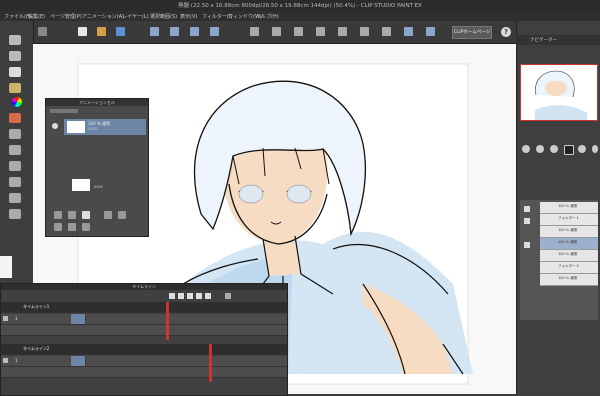  I want to click on layer-row: フォルダー 1, so click(569, 220).